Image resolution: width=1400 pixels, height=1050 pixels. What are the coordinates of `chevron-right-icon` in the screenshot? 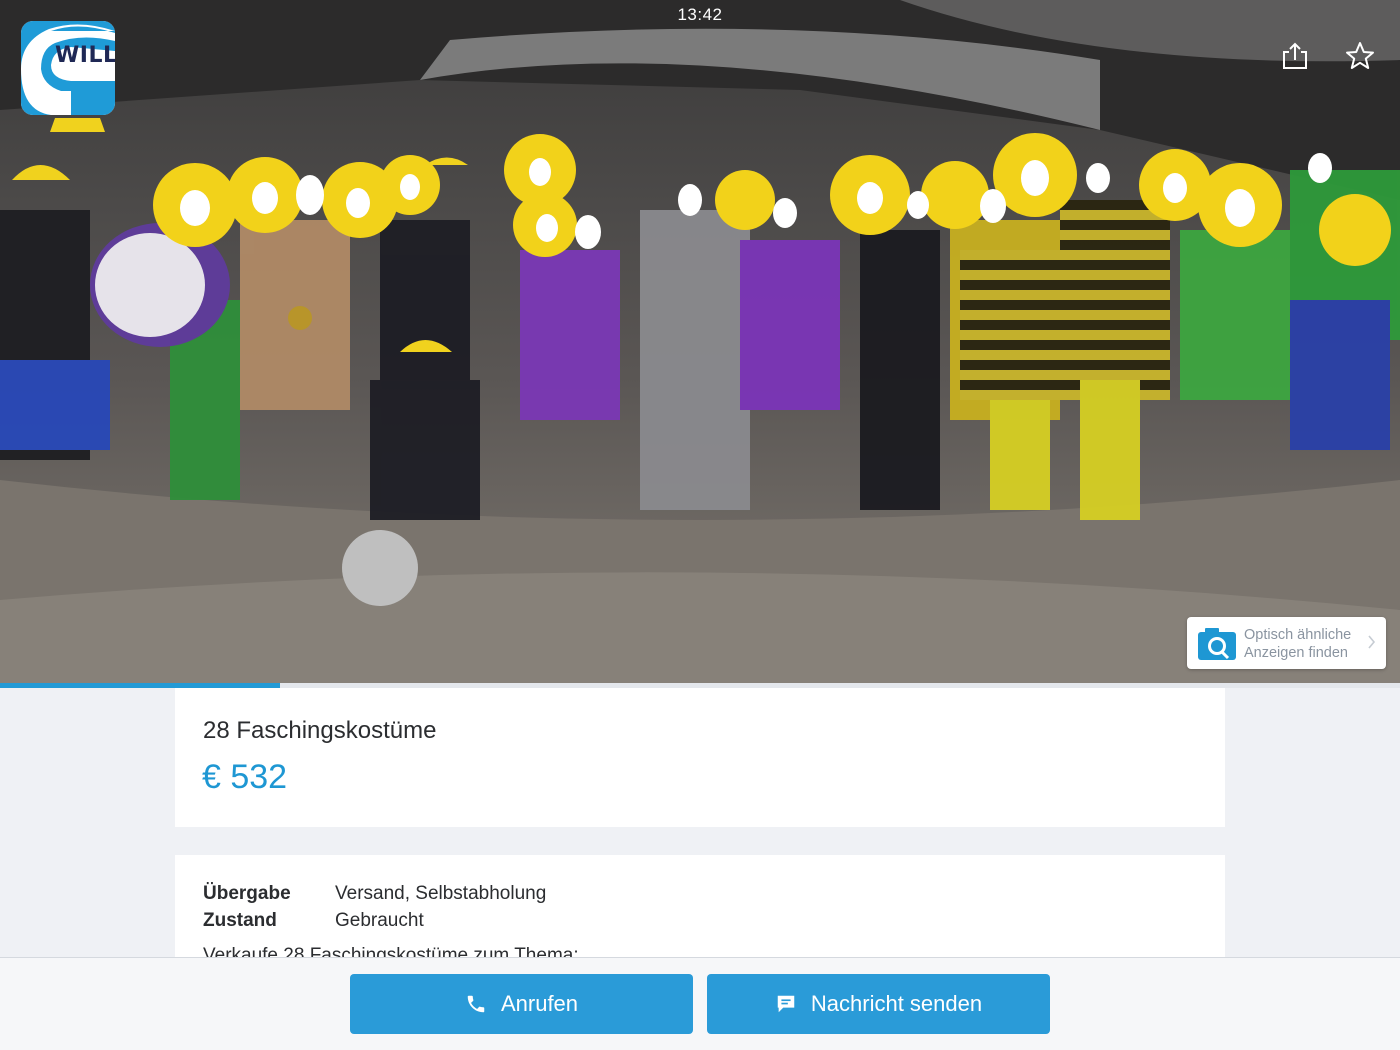 It's located at (1372, 642).